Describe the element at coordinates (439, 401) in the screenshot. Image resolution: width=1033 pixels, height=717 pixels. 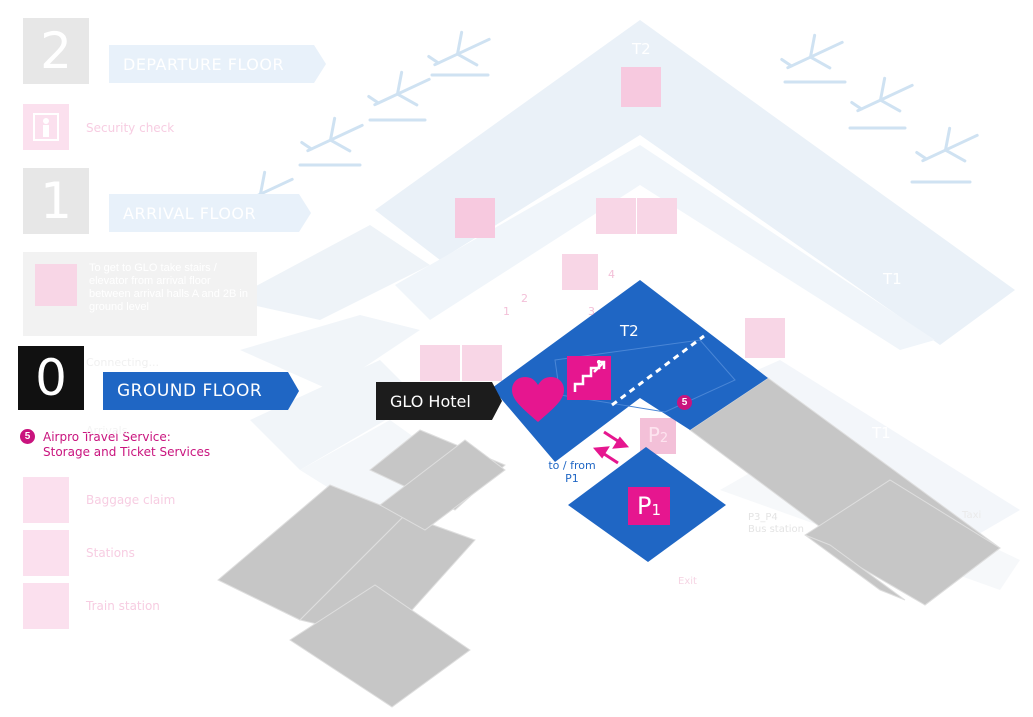
I see `glo-hotel-callout: GLO Hotel` at that location.